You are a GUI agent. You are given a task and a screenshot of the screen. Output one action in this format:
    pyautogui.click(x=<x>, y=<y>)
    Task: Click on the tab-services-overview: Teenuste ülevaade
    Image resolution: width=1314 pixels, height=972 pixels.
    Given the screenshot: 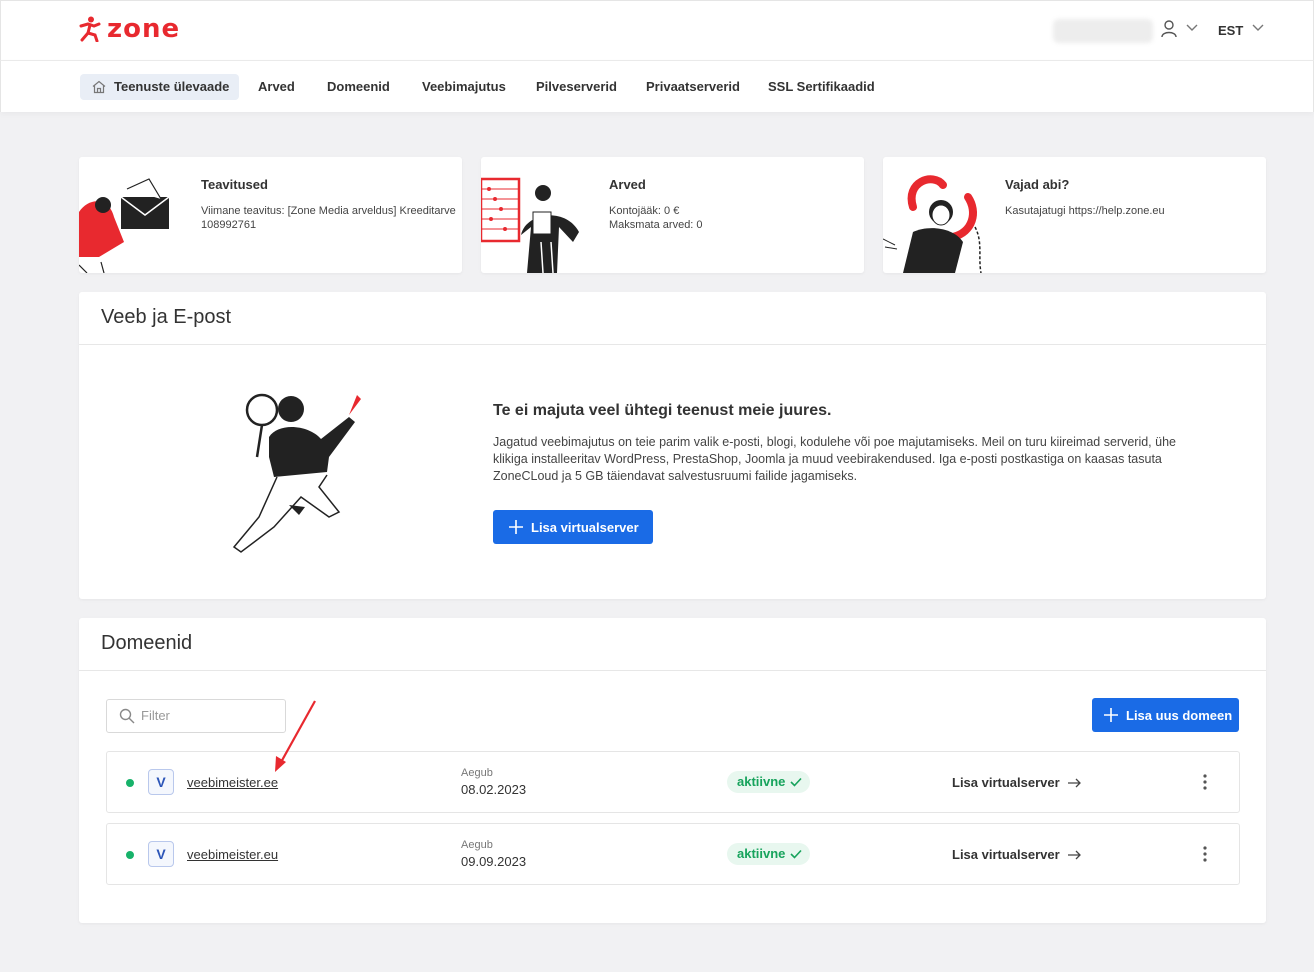 What is the action you would take?
    pyautogui.click(x=160, y=87)
    